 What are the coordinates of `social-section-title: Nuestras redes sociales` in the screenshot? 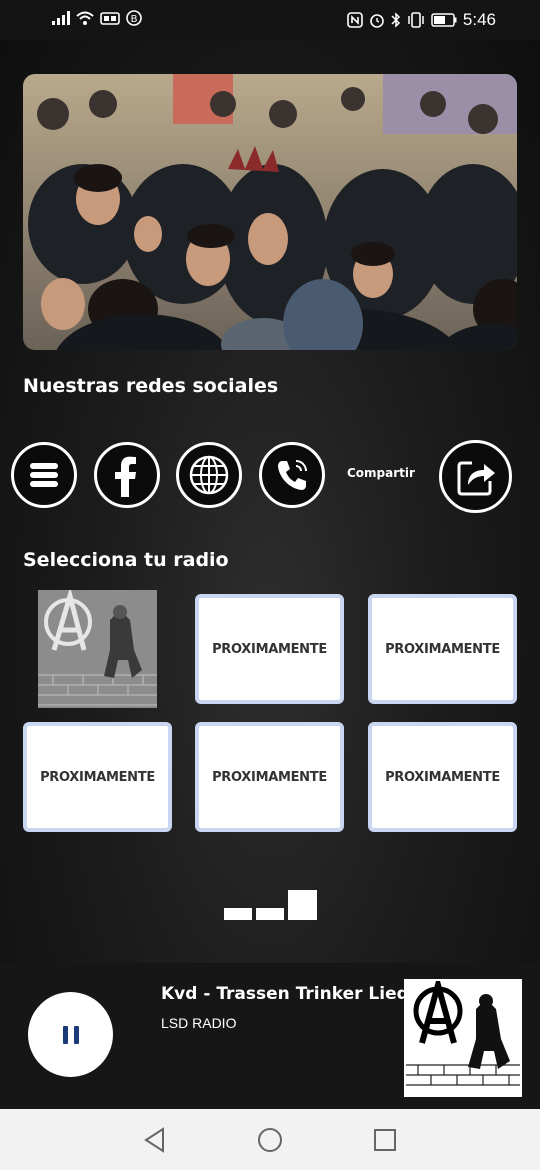 It's located at (151, 386).